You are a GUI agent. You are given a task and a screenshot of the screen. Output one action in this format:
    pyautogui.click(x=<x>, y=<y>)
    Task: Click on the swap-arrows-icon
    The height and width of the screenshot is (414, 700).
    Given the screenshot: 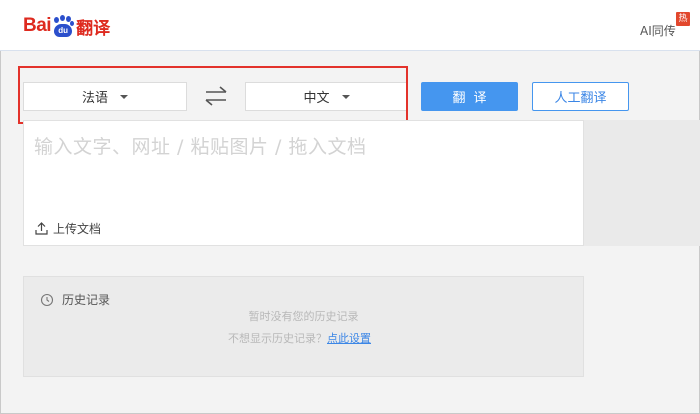 What is the action you would take?
    pyautogui.click(x=216, y=96)
    